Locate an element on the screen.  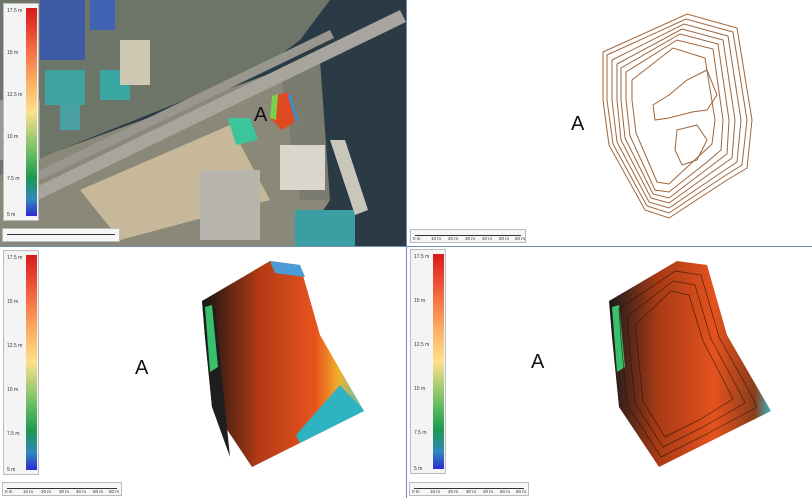
elevation-surface is located at coordinates (283, 364).